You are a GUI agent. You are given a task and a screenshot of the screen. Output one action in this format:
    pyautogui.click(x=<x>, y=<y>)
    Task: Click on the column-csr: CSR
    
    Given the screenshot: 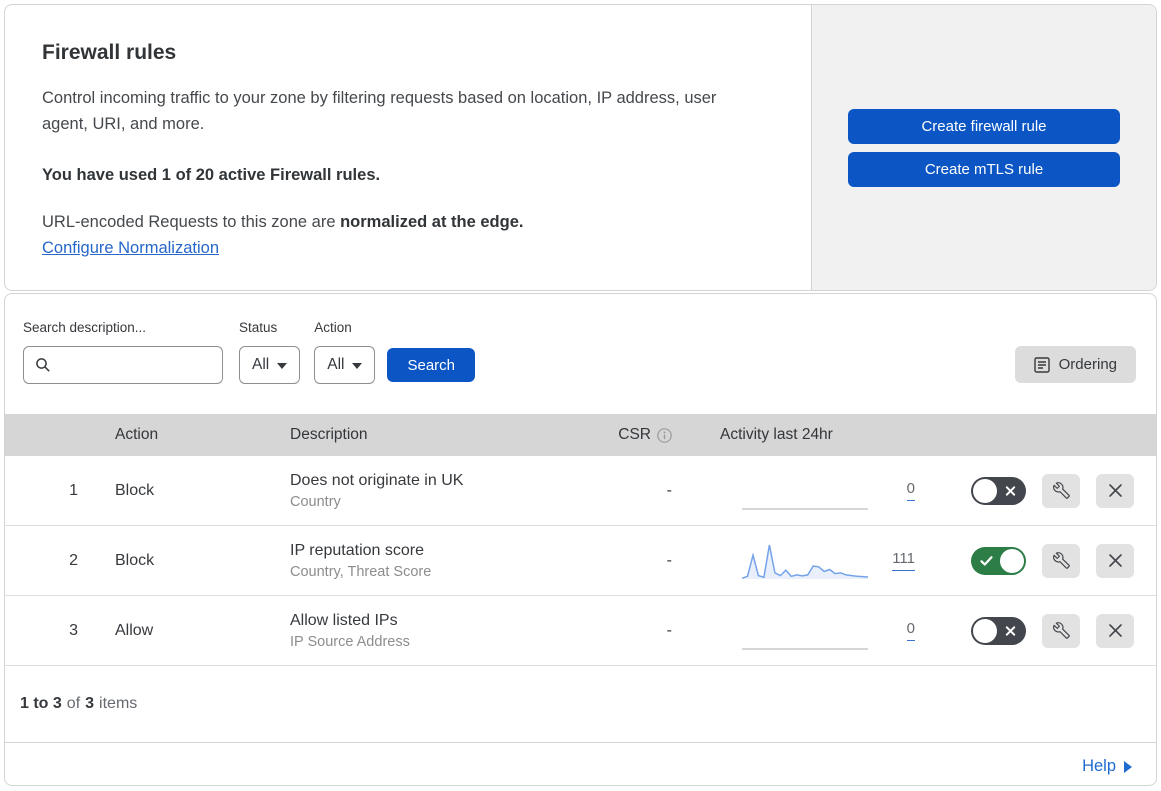 What is the action you would take?
    pyautogui.click(x=644, y=435)
    